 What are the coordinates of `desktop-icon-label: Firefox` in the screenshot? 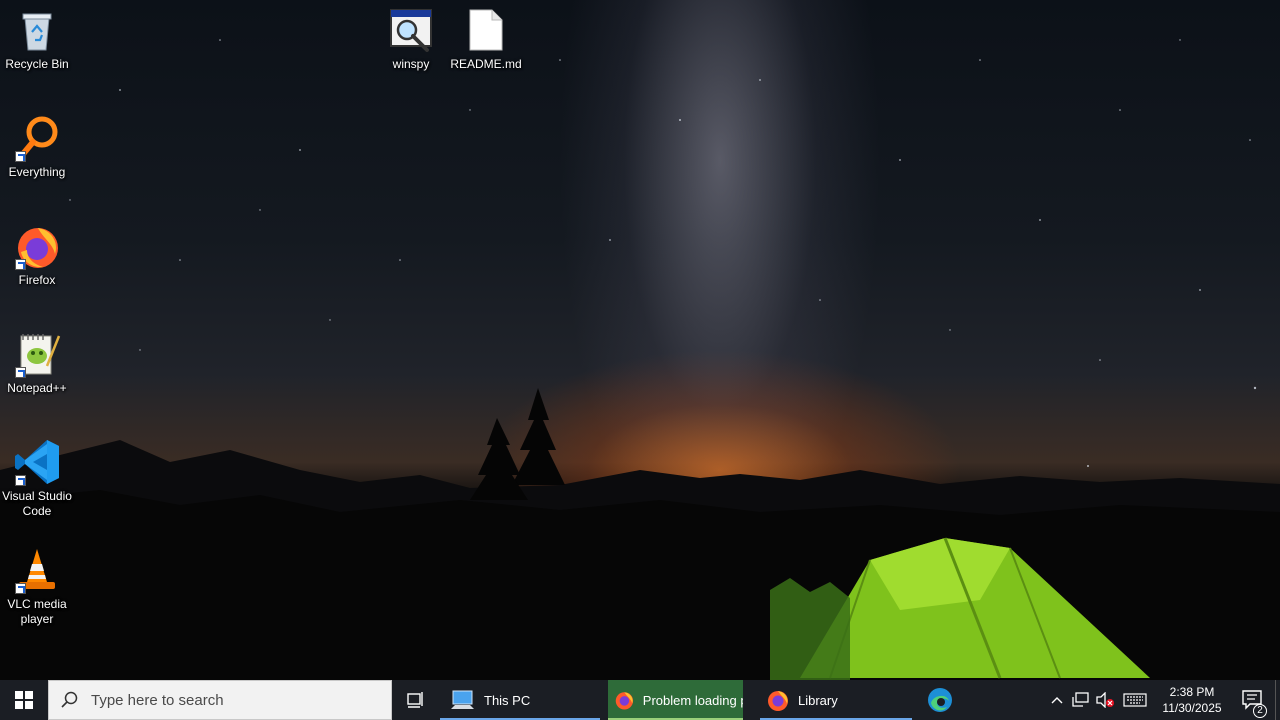 It's located at (37, 280).